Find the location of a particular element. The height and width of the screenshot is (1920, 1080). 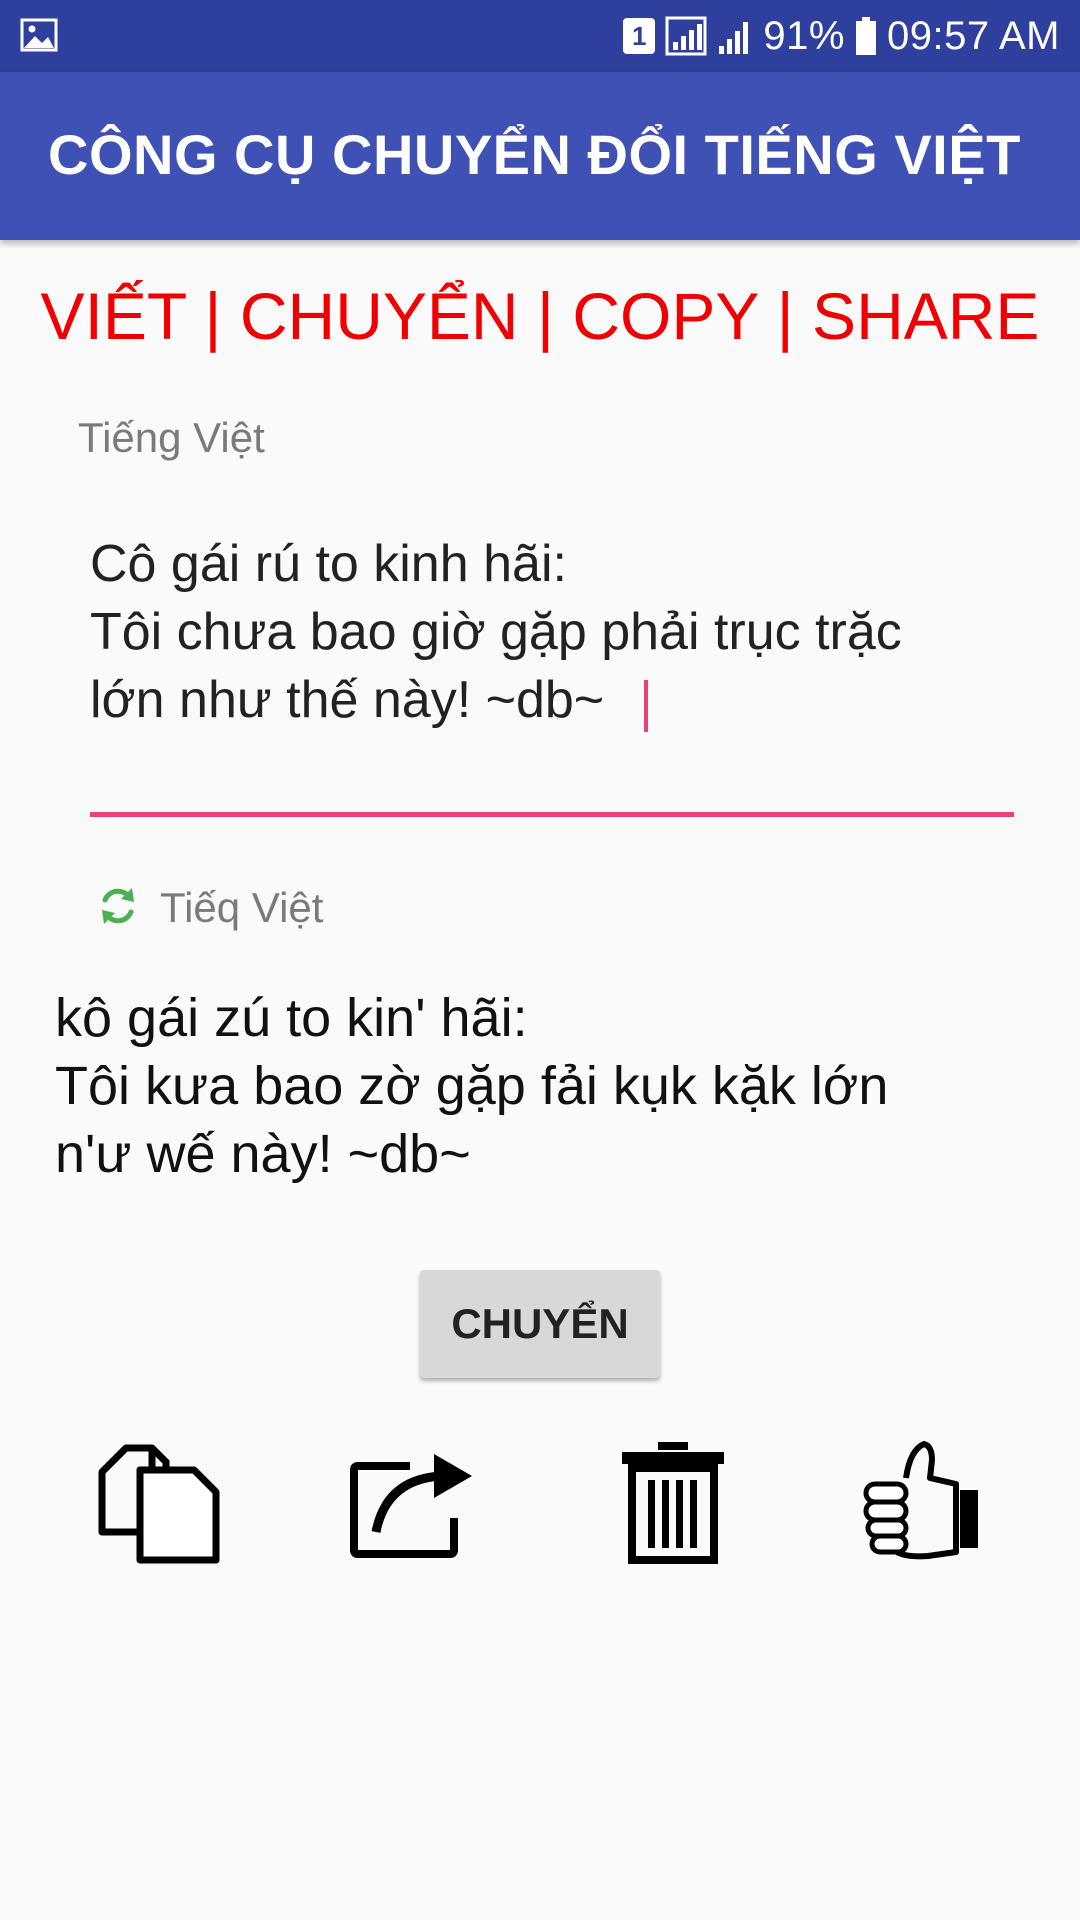

sim-slot-badge: 1 is located at coordinates (639, 36).